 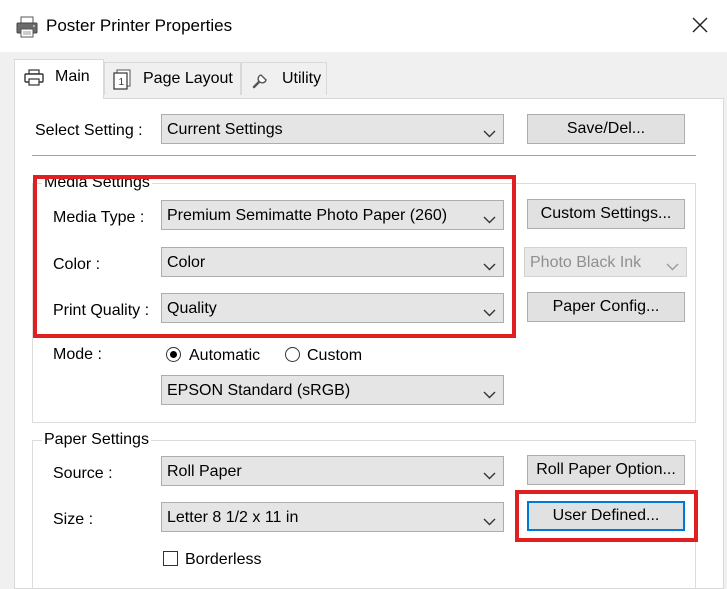 I want to click on size-label: Size :, so click(x=73, y=519).